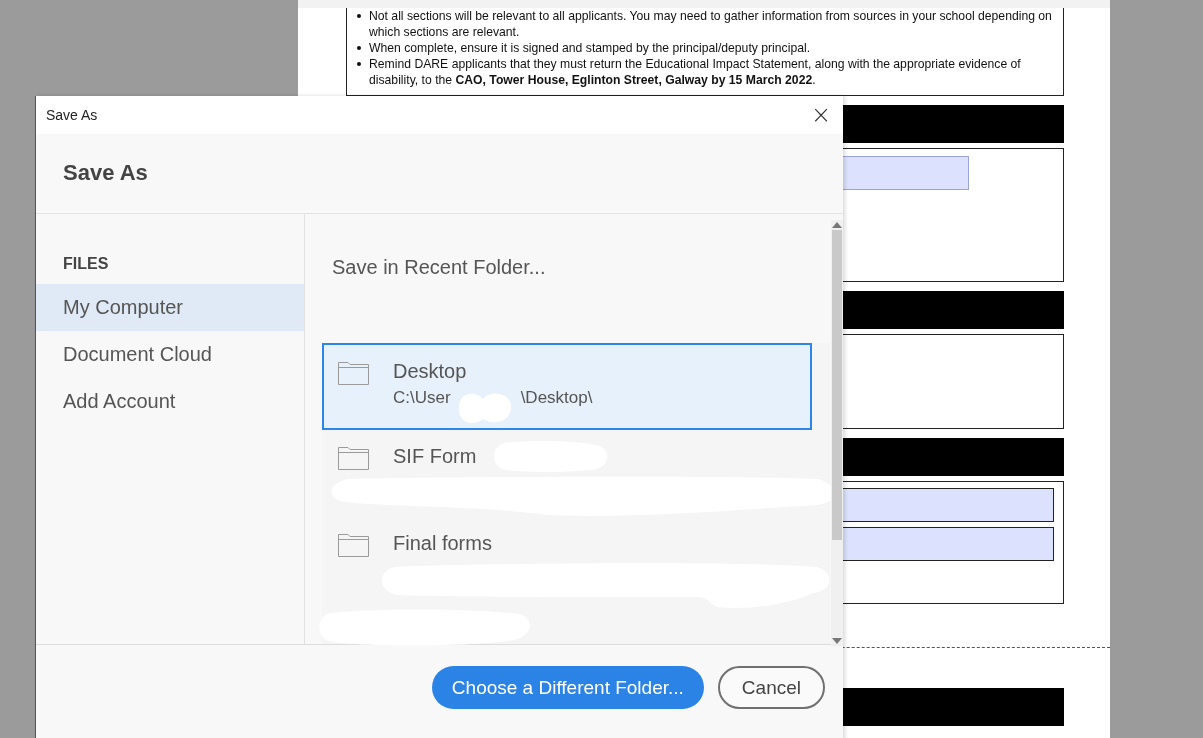 The image size is (1203, 738). Describe the element at coordinates (72, 115) in the screenshot. I see `window-title: Save As` at that location.